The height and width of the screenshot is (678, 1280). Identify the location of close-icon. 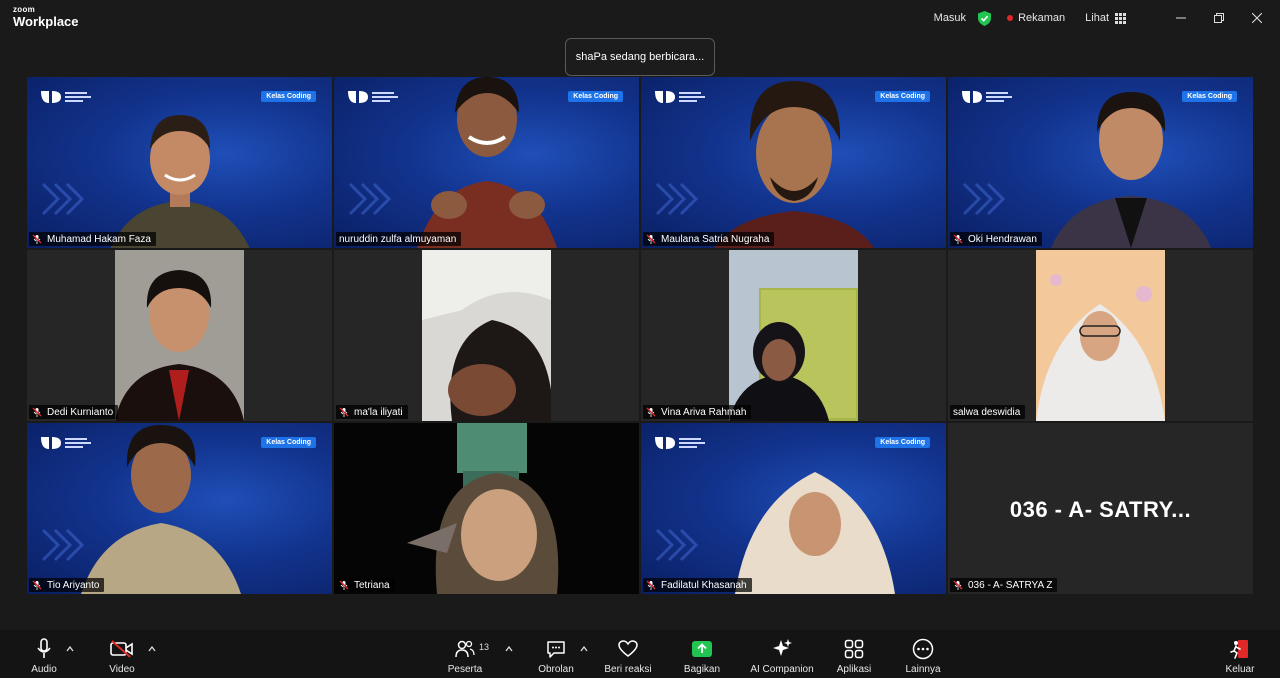
(1257, 18).